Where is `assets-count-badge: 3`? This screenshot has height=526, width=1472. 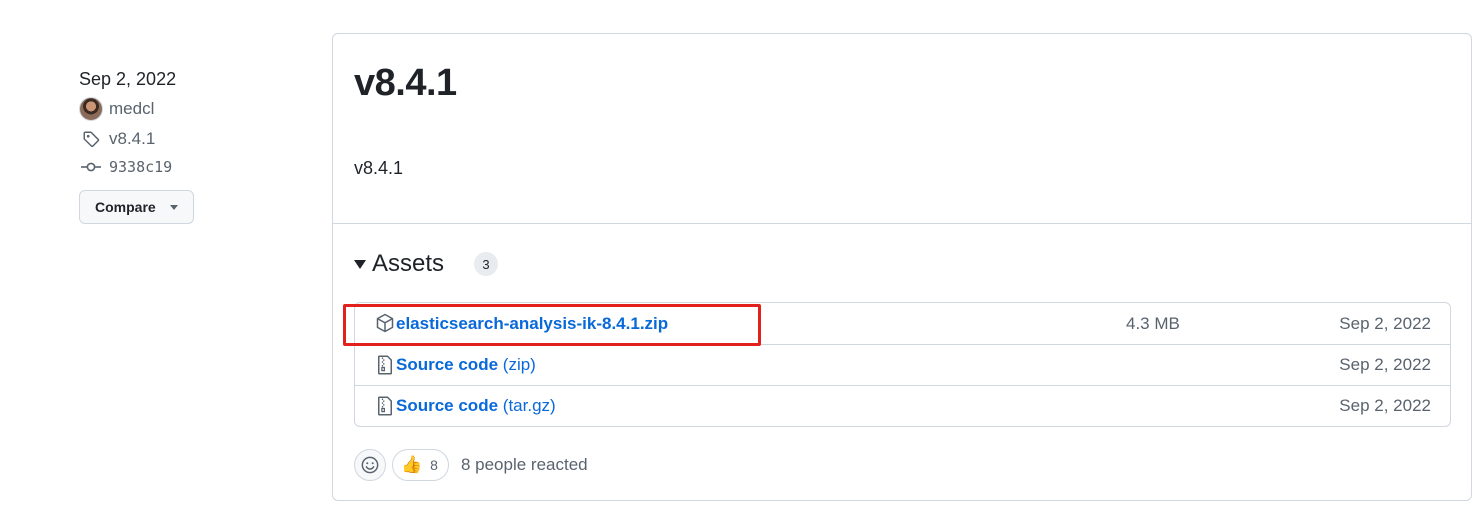
assets-count-badge: 3 is located at coordinates (486, 264).